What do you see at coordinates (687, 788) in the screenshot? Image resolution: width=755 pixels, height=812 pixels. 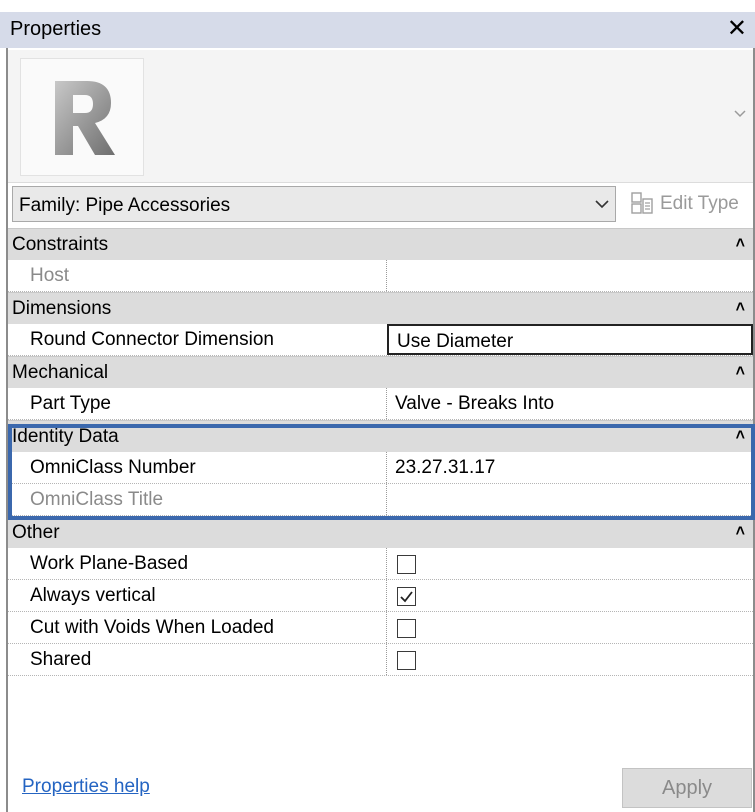 I see `apply-button: Apply` at bounding box center [687, 788].